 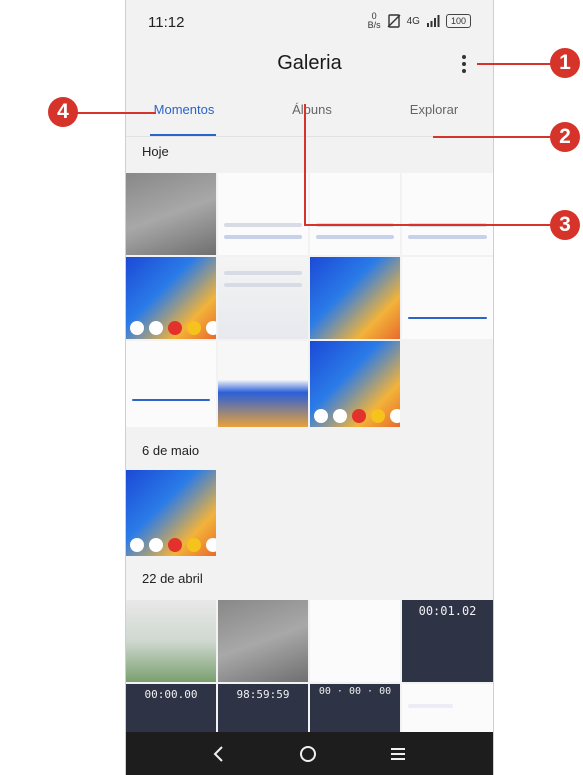 I want to click on net-speed: 0 B/s, so click(x=374, y=21).